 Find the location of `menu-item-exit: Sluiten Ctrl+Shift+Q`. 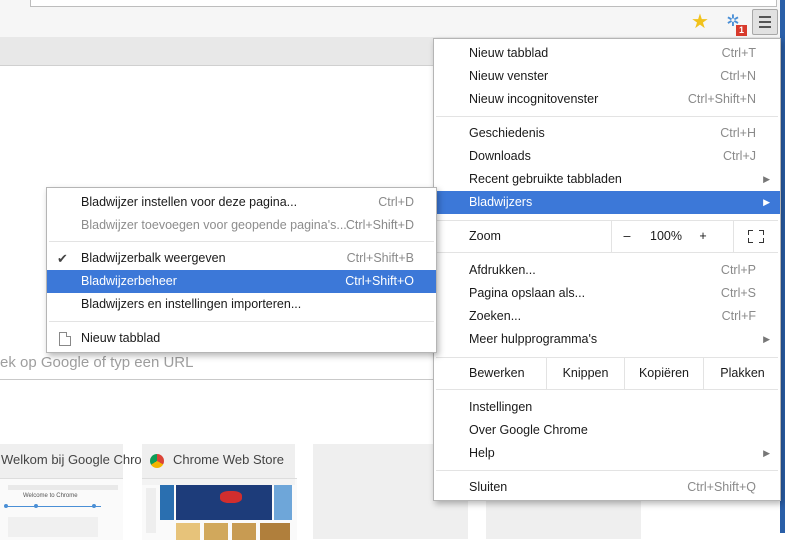

menu-item-exit: Sluiten Ctrl+Shift+Q is located at coordinates (607, 487).